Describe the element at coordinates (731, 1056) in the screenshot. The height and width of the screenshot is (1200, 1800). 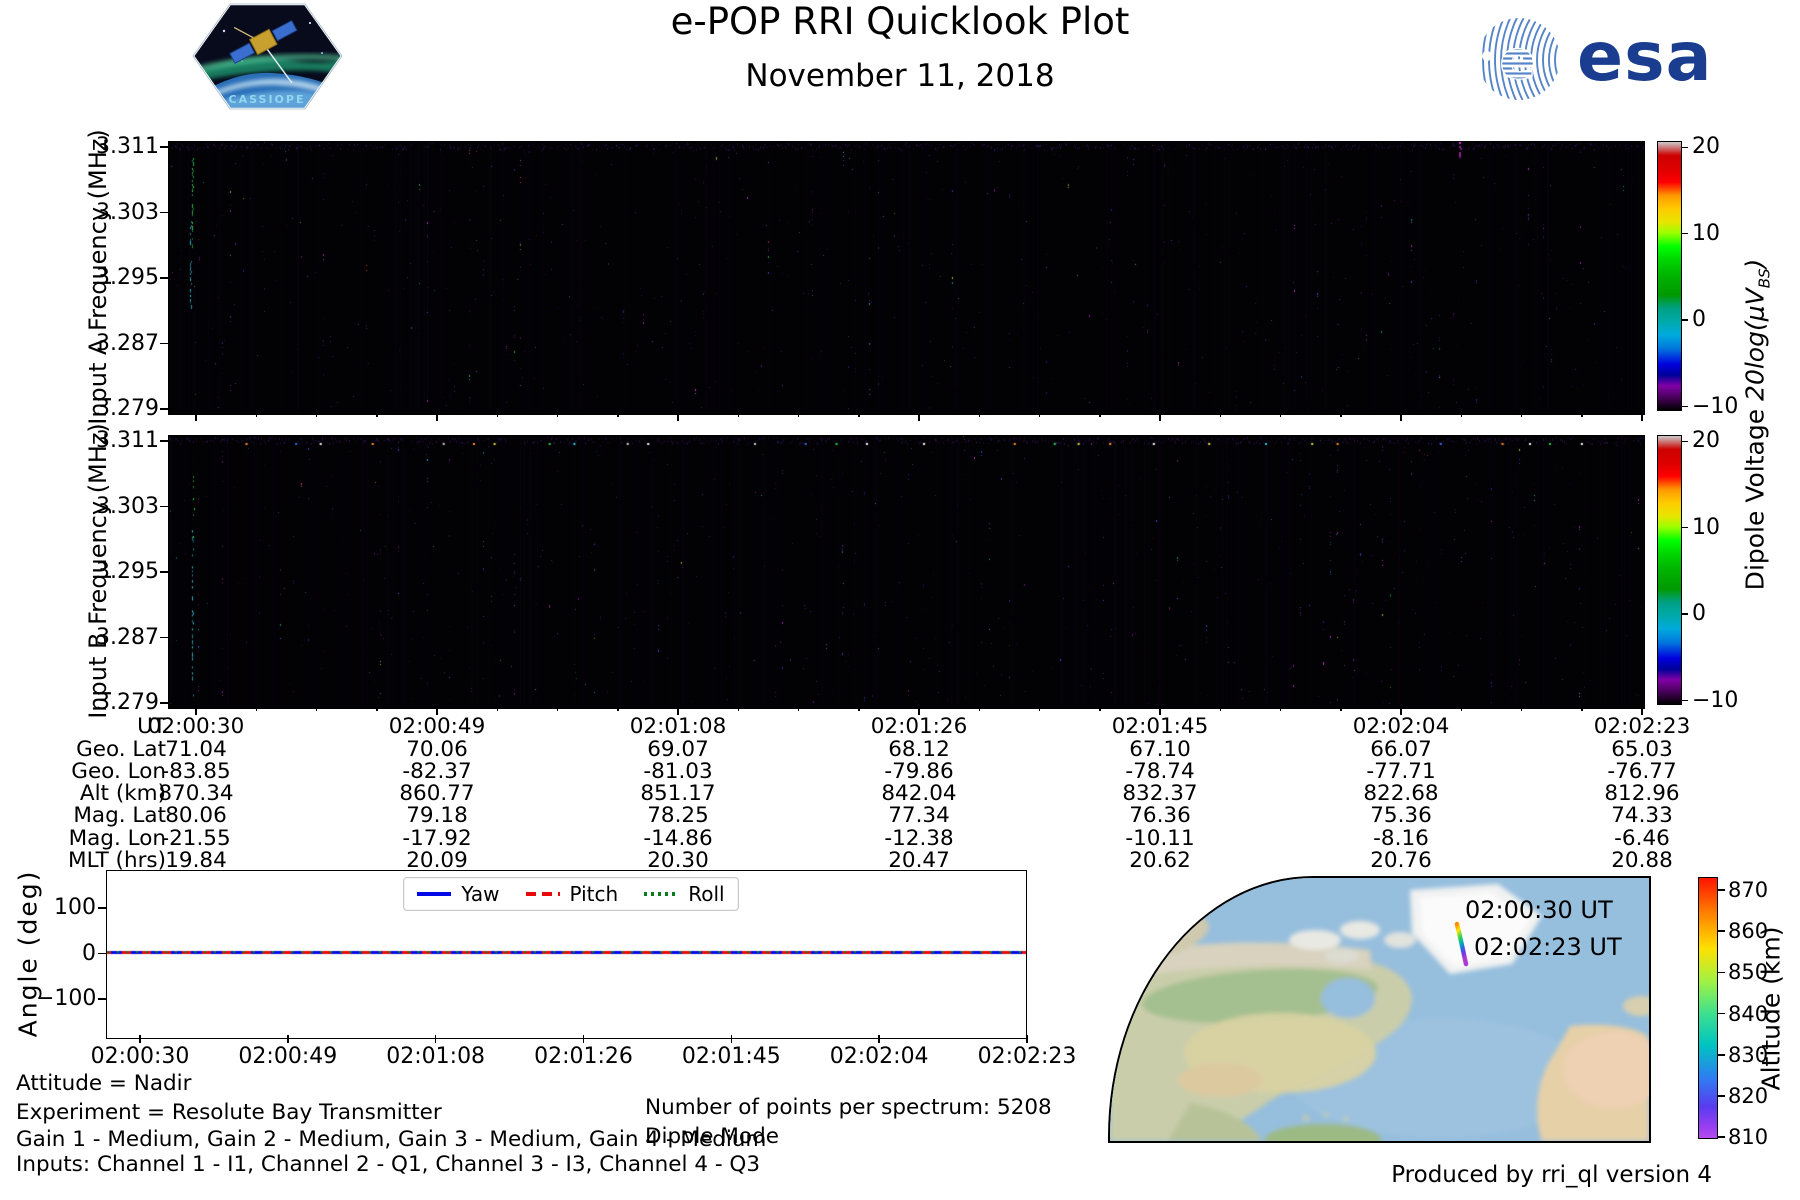
I see `angle-xtick-label: 02:01:45` at that location.